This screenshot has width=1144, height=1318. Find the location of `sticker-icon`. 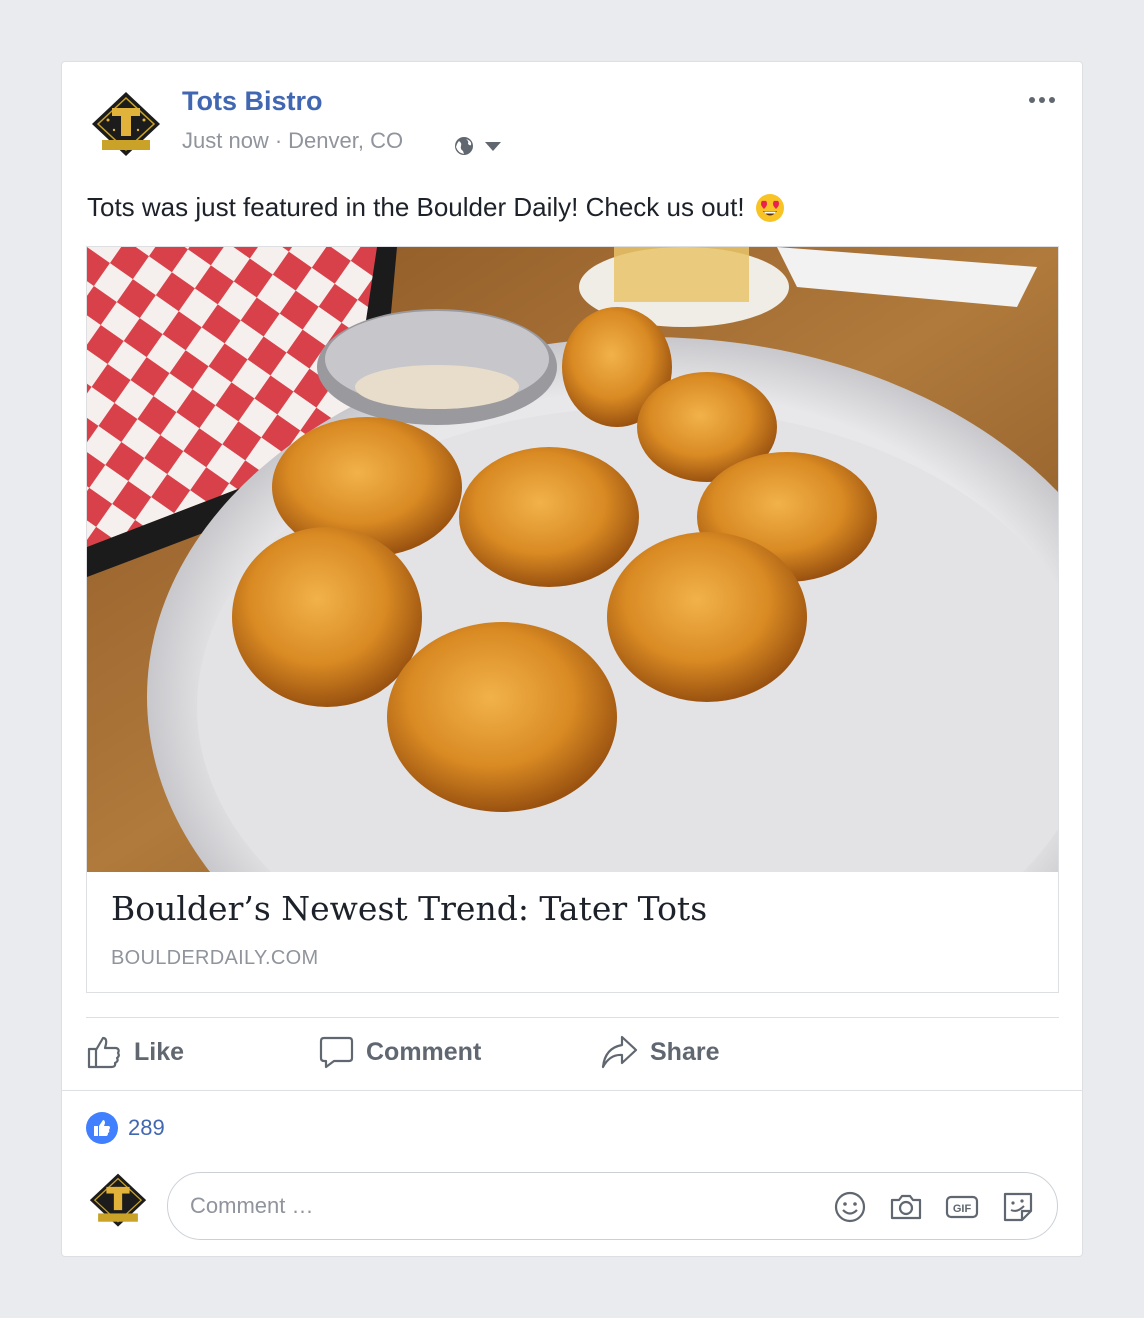

sticker-icon is located at coordinates (1018, 1207).